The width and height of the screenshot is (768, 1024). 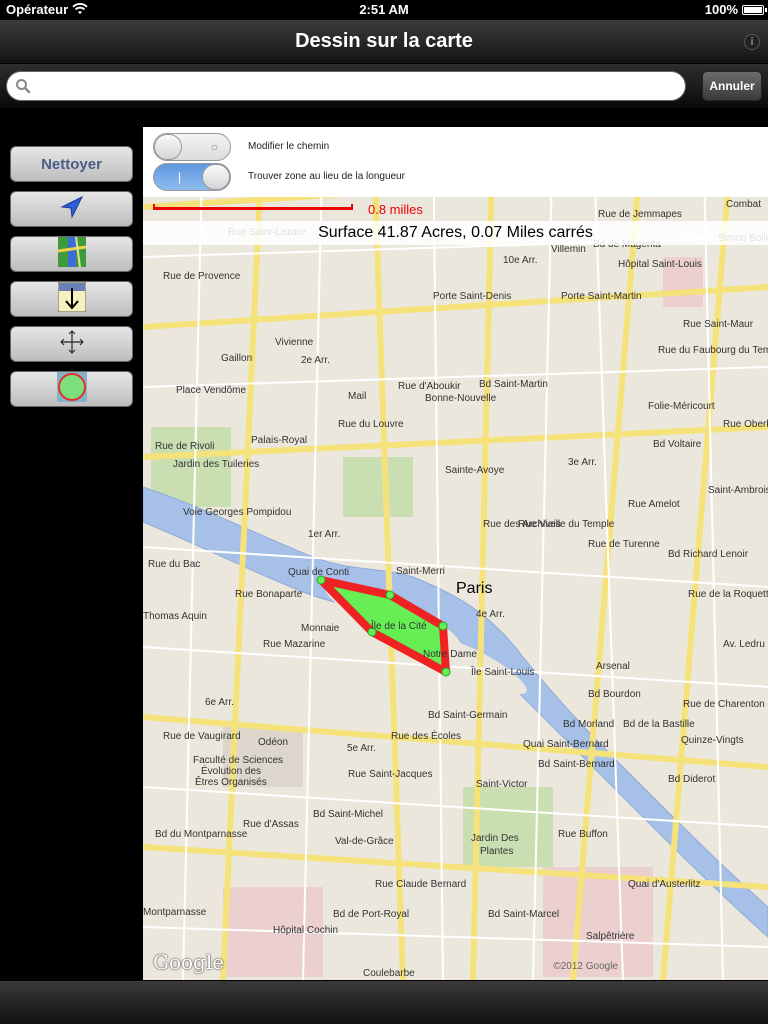 I want to click on map-place-label: Rue des Archives, so click(x=522, y=524).